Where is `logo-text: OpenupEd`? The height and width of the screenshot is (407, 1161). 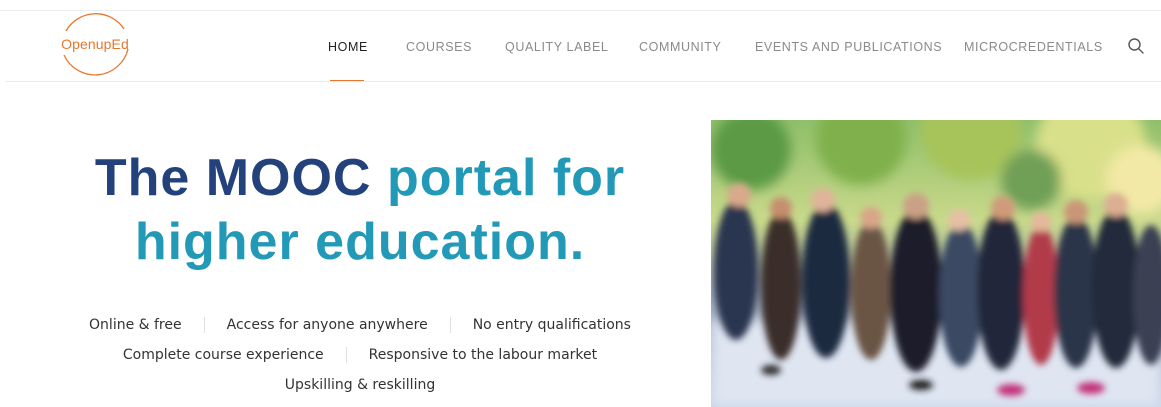
logo-text: OpenupEd is located at coordinates (95, 44).